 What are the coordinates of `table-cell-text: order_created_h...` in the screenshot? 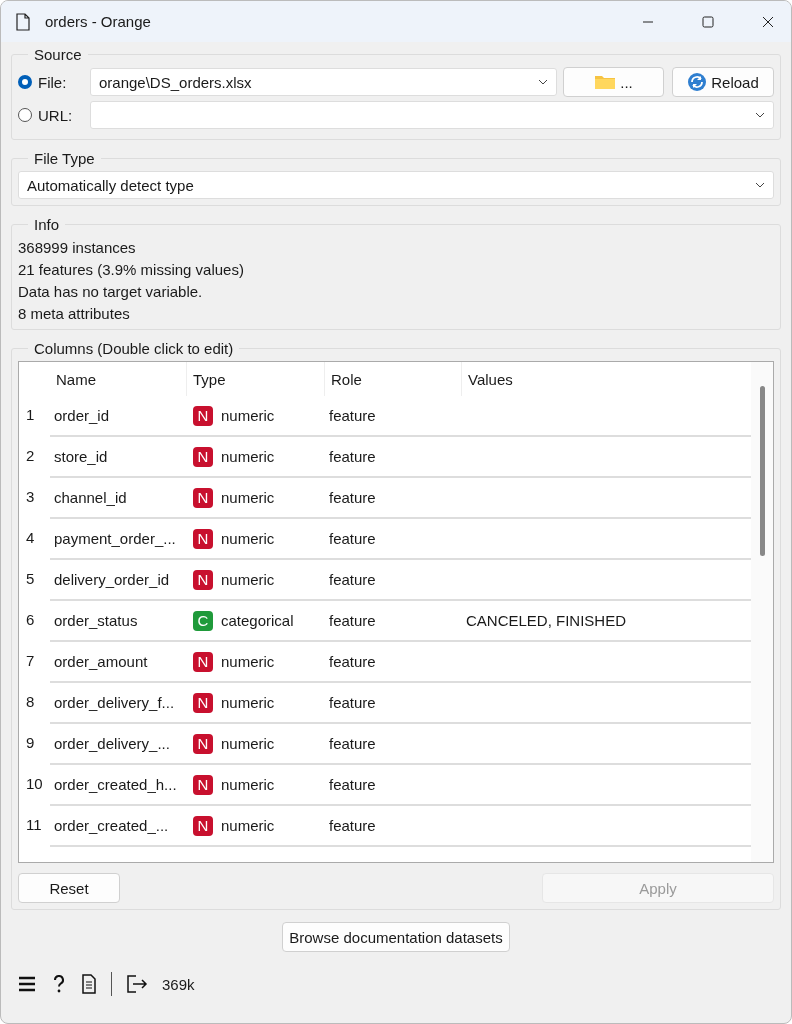 It's located at (115, 784).